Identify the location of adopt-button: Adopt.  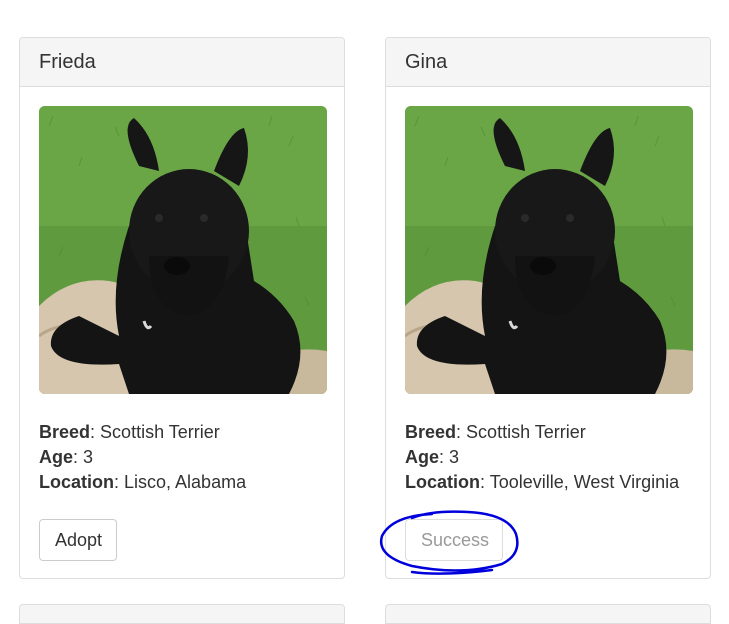
(78, 540).